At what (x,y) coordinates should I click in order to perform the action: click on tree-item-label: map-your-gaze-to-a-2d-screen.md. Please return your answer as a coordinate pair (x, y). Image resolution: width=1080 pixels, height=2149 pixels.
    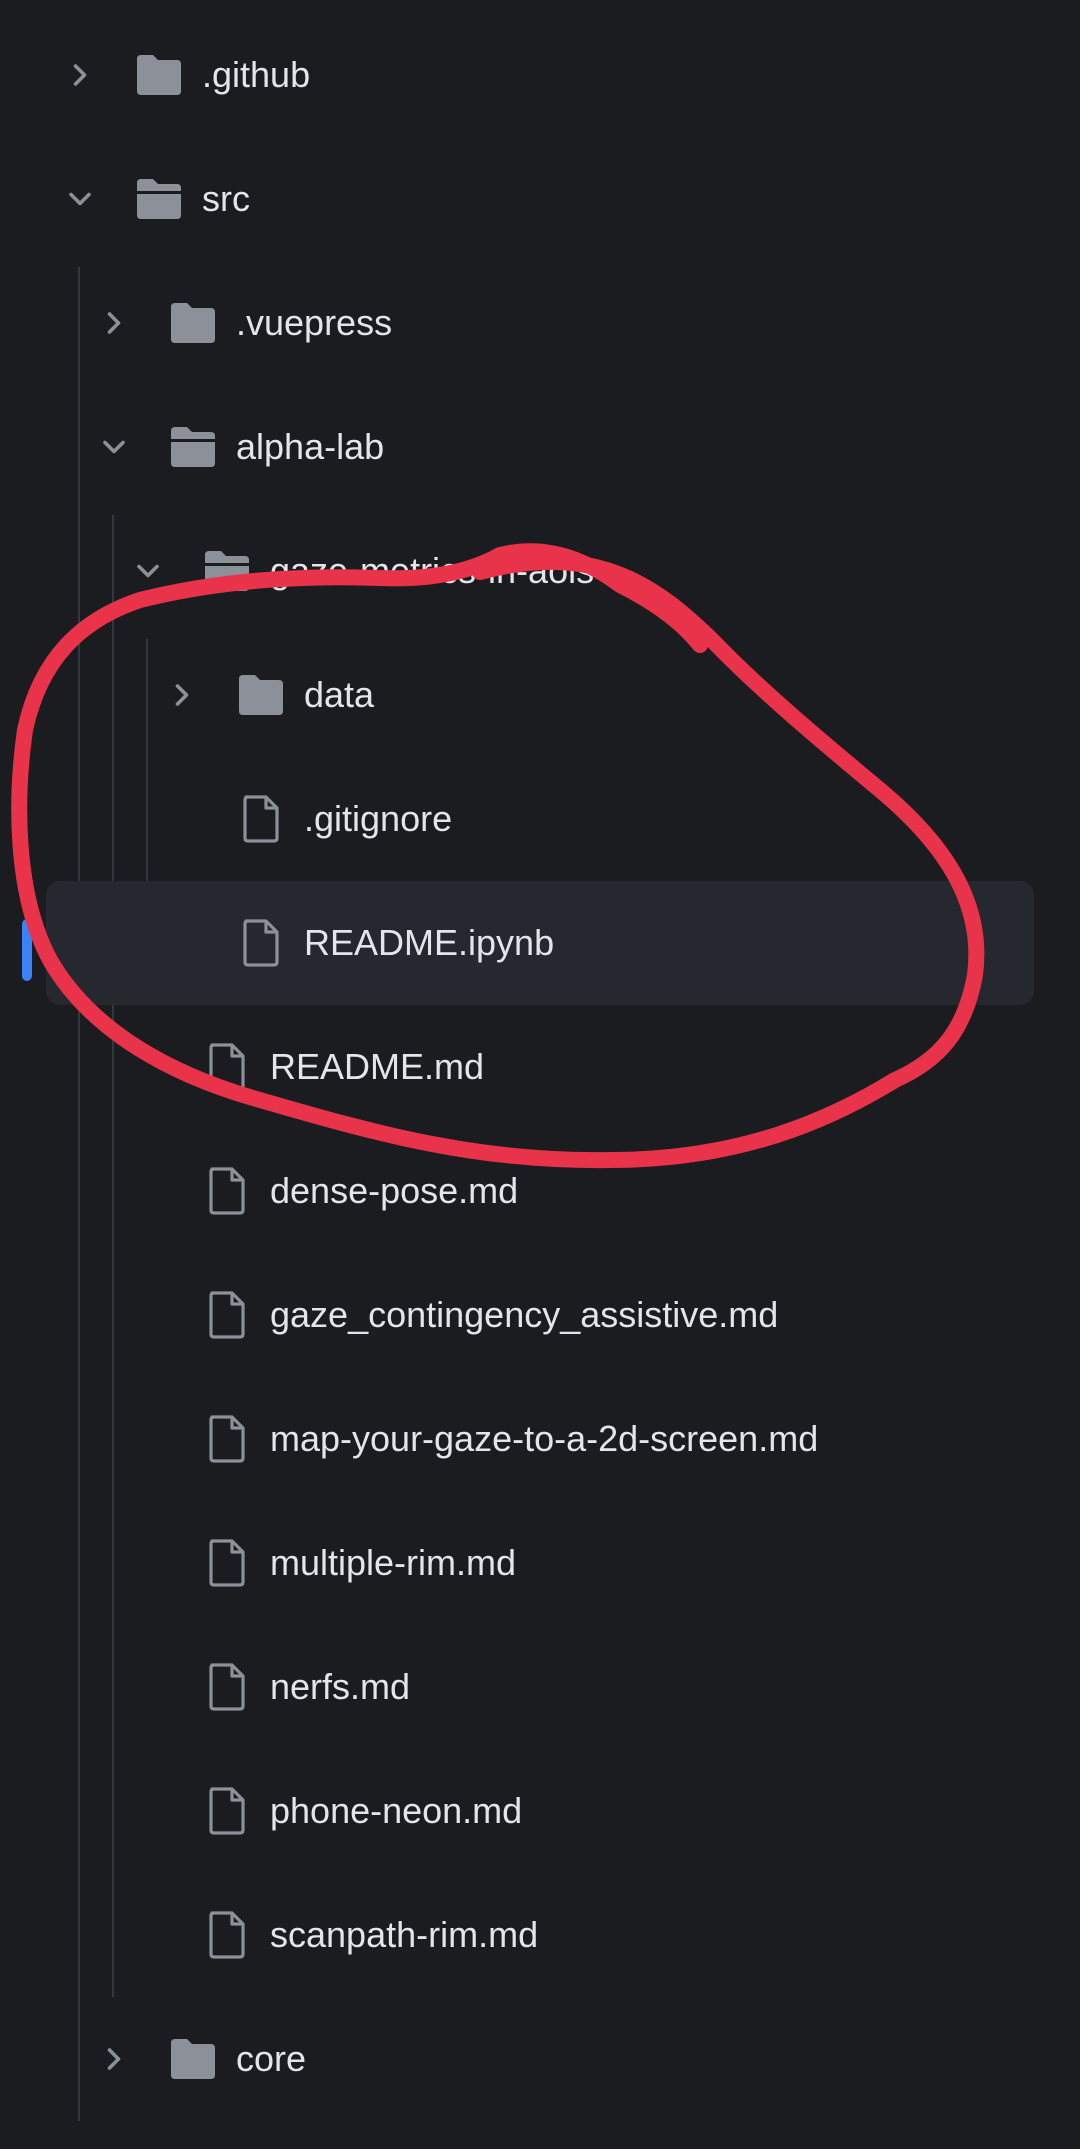
    Looking at the image, I should click on (544, 1438).